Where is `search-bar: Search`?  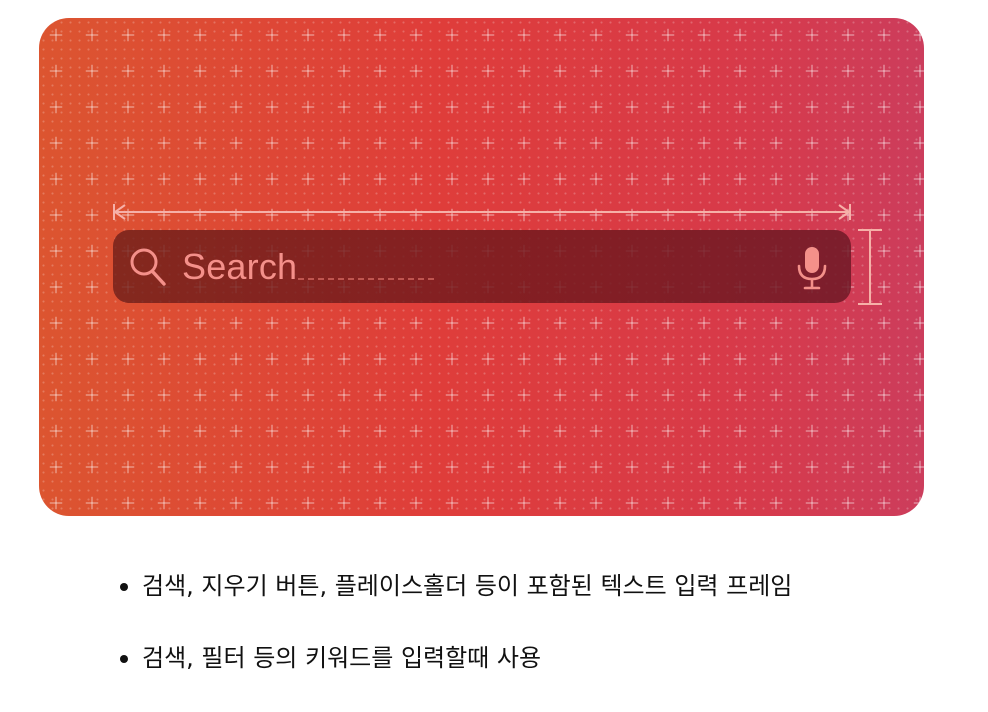 search-bar: Search is located at coordinates (482, 266).